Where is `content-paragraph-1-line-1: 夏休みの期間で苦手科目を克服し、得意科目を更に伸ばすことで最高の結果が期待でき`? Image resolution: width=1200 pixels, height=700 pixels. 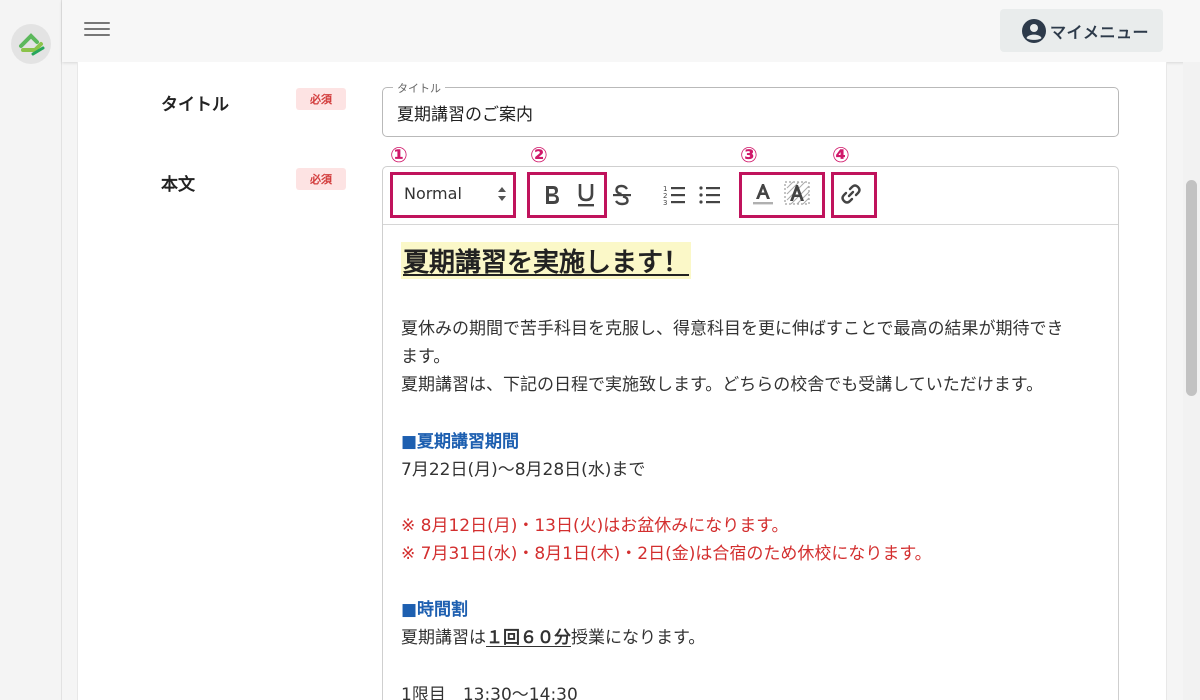 content-paragraph-1-line-1: 夏休みの期間で苦手科目を克服し、得意科目を更に伸ばすことで最高の結果が期待でき is located at coordinates (732, 326).